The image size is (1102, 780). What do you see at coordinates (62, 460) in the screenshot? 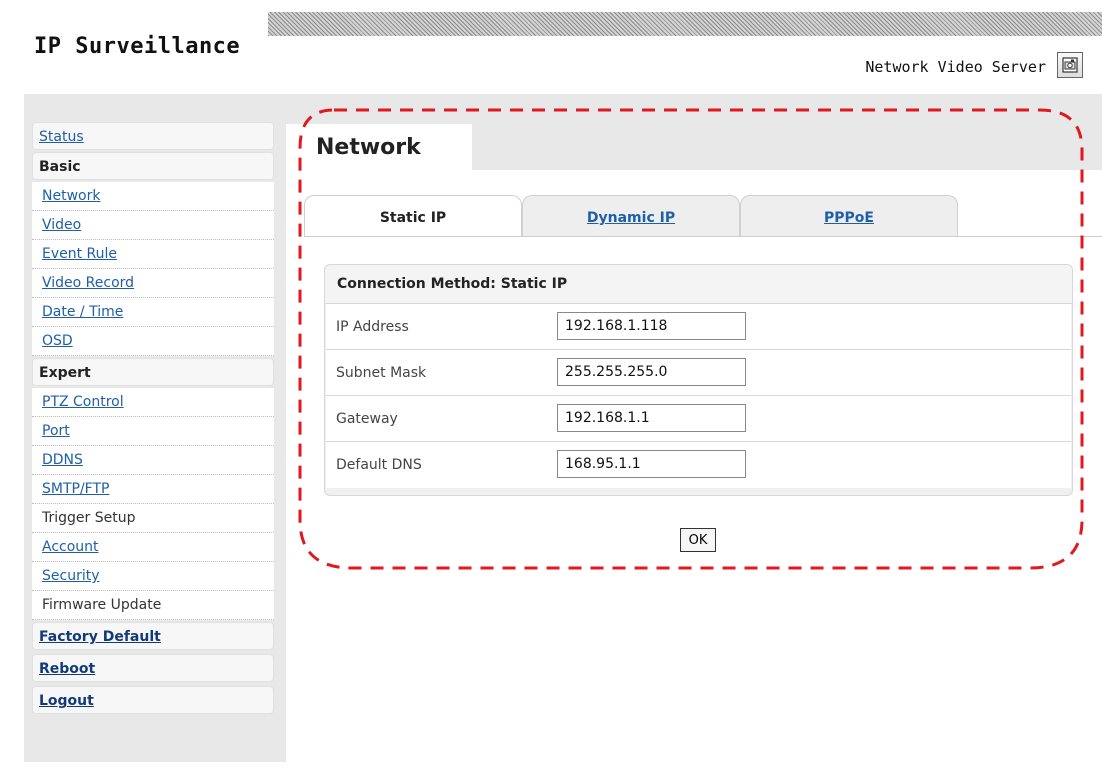
I see `sidebar-link-ddns: DDNS` at bounding box center [62, 460].